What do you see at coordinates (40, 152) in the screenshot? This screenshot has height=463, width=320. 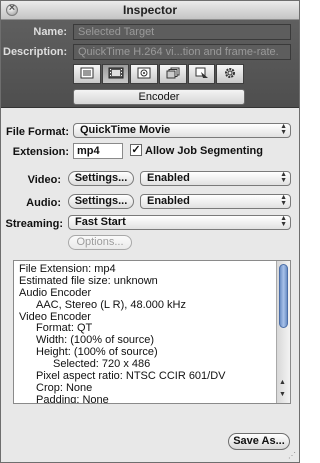 I see `extension-label: Extension:` at bounding box center [40, 152].